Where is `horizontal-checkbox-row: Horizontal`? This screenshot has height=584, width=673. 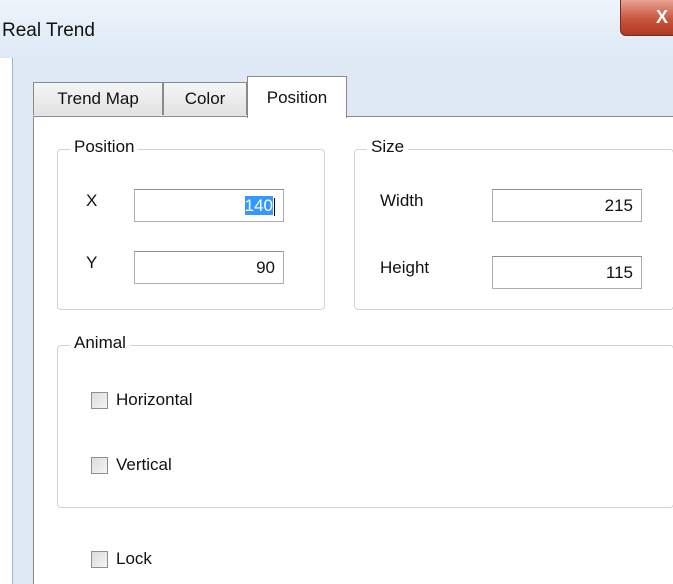
horizontal-checkbox-row: Horizontal is located at coordinates (142, 400).